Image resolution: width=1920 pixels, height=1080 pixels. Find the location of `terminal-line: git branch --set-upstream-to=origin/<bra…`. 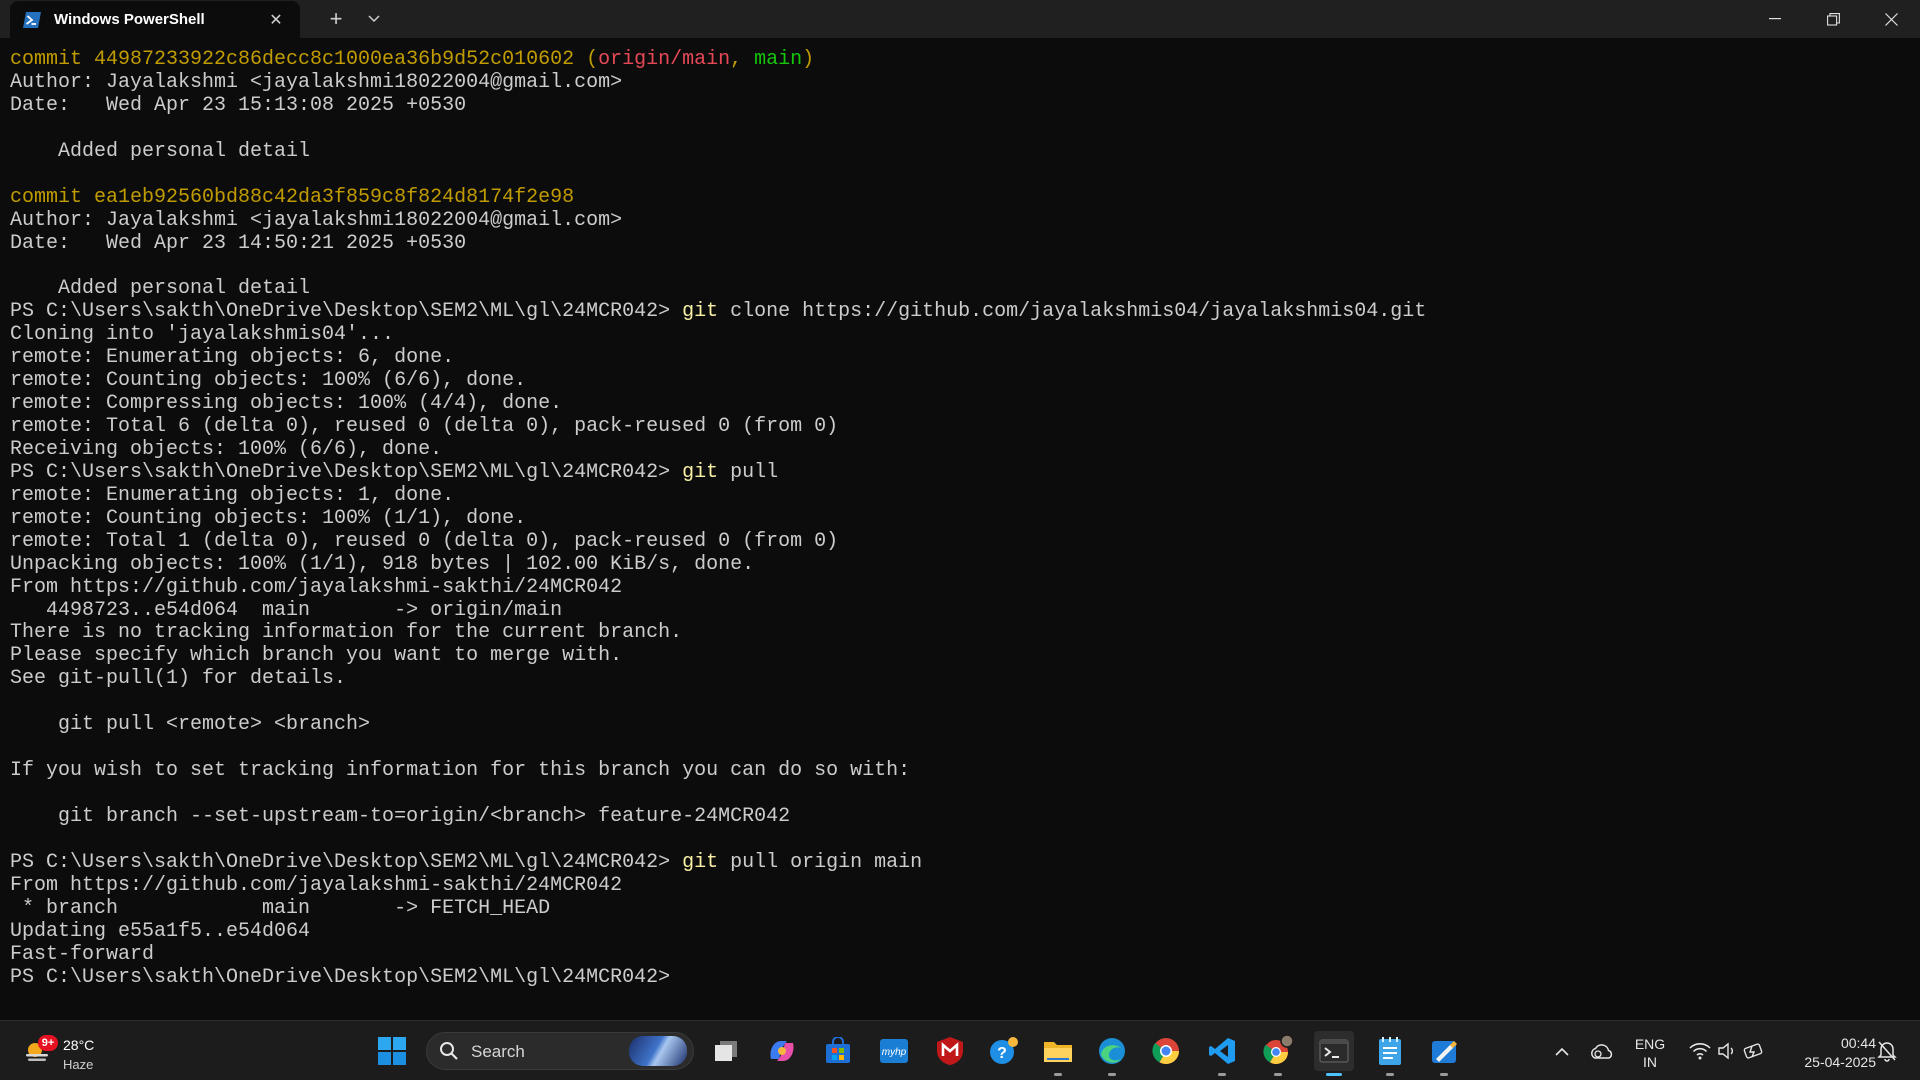

terminal-line: git branch --set-upstream-to=origin/<bra… is located at coordinates (718, 817).